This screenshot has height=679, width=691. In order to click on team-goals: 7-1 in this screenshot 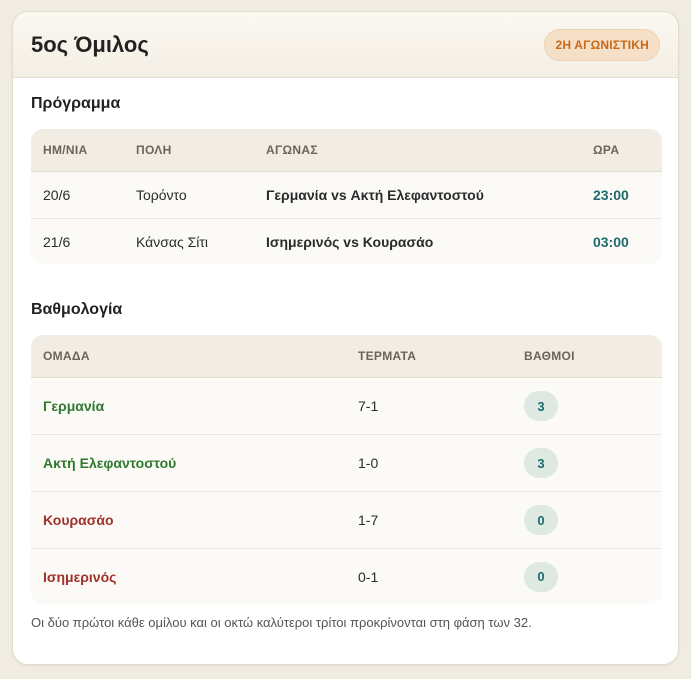, I will do `click(368, 406)`.